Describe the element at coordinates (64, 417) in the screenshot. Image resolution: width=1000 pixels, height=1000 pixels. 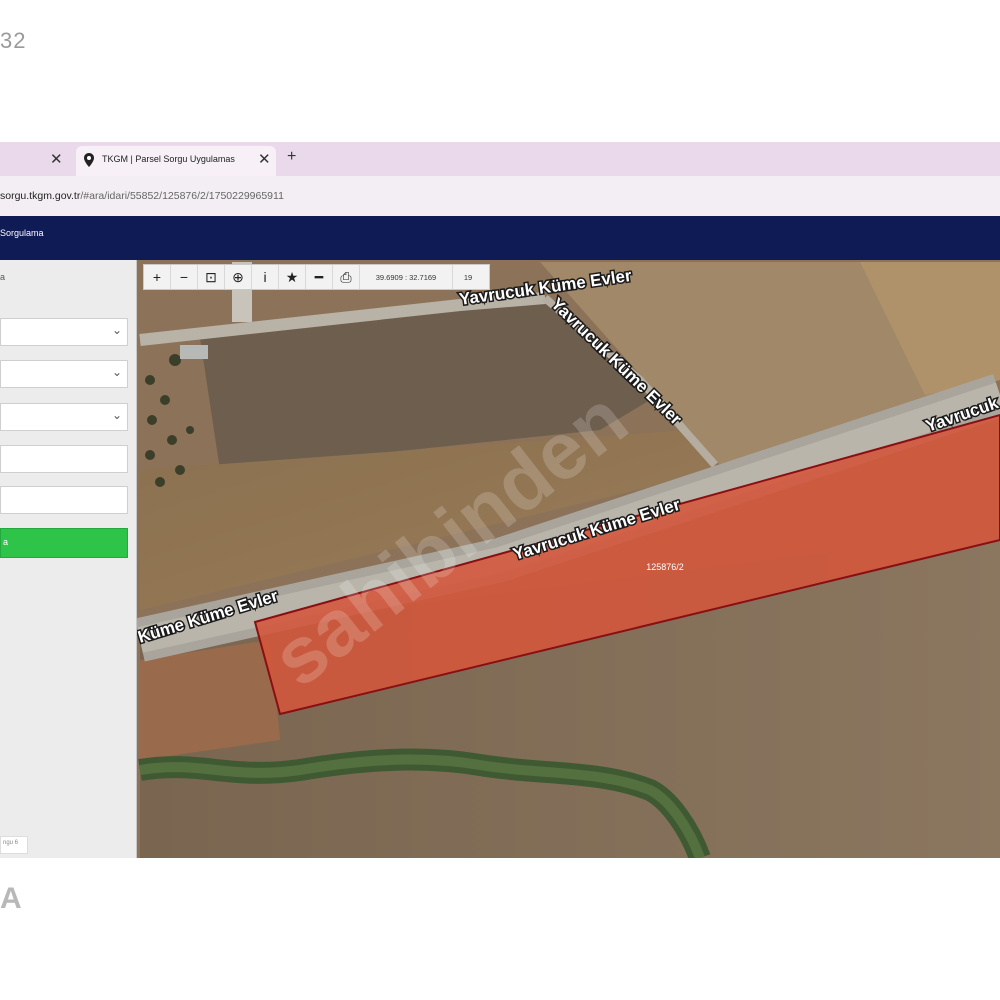
I see `neighborhood-select: ⌄` at that location.